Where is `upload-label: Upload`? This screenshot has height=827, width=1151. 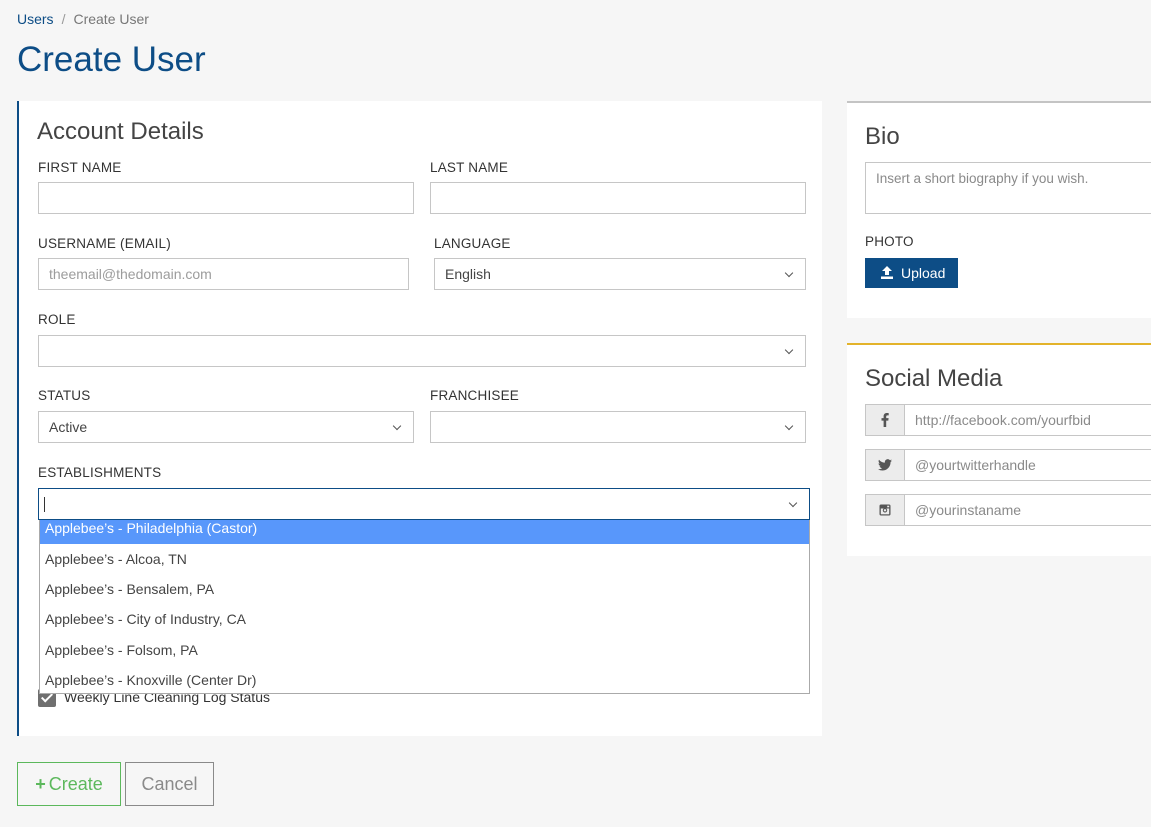
upload-label: Upload is located at coordinates (923, 273).